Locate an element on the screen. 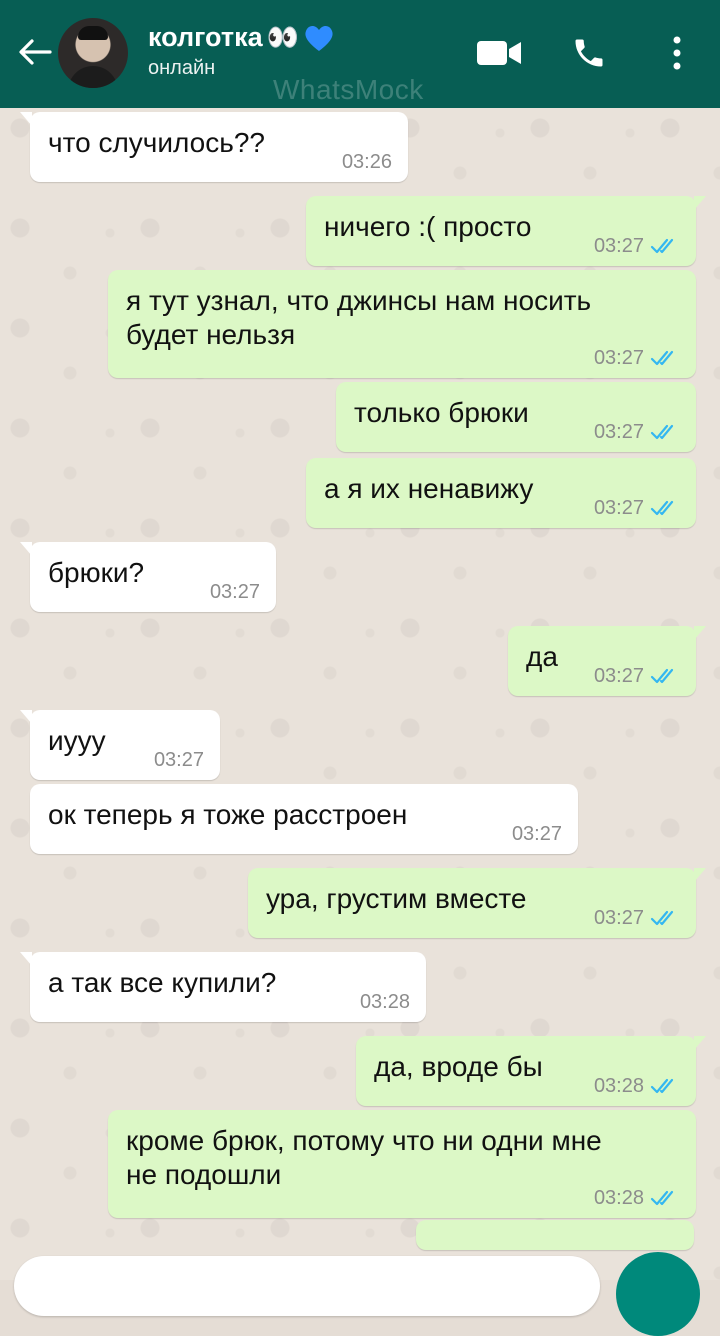 This screenshot has width=720, height=1336. message-bubble-partial is located at coordinates (555, 1235).